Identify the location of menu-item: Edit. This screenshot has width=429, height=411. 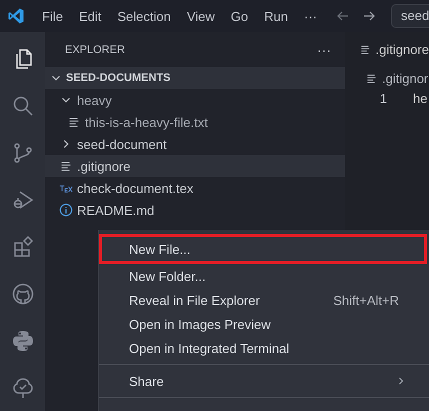
(90, 16).